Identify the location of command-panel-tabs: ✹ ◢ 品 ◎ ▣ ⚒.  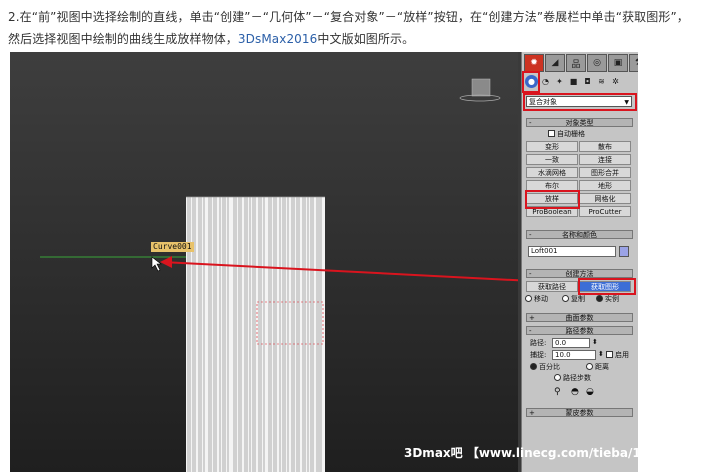
(581, 63).